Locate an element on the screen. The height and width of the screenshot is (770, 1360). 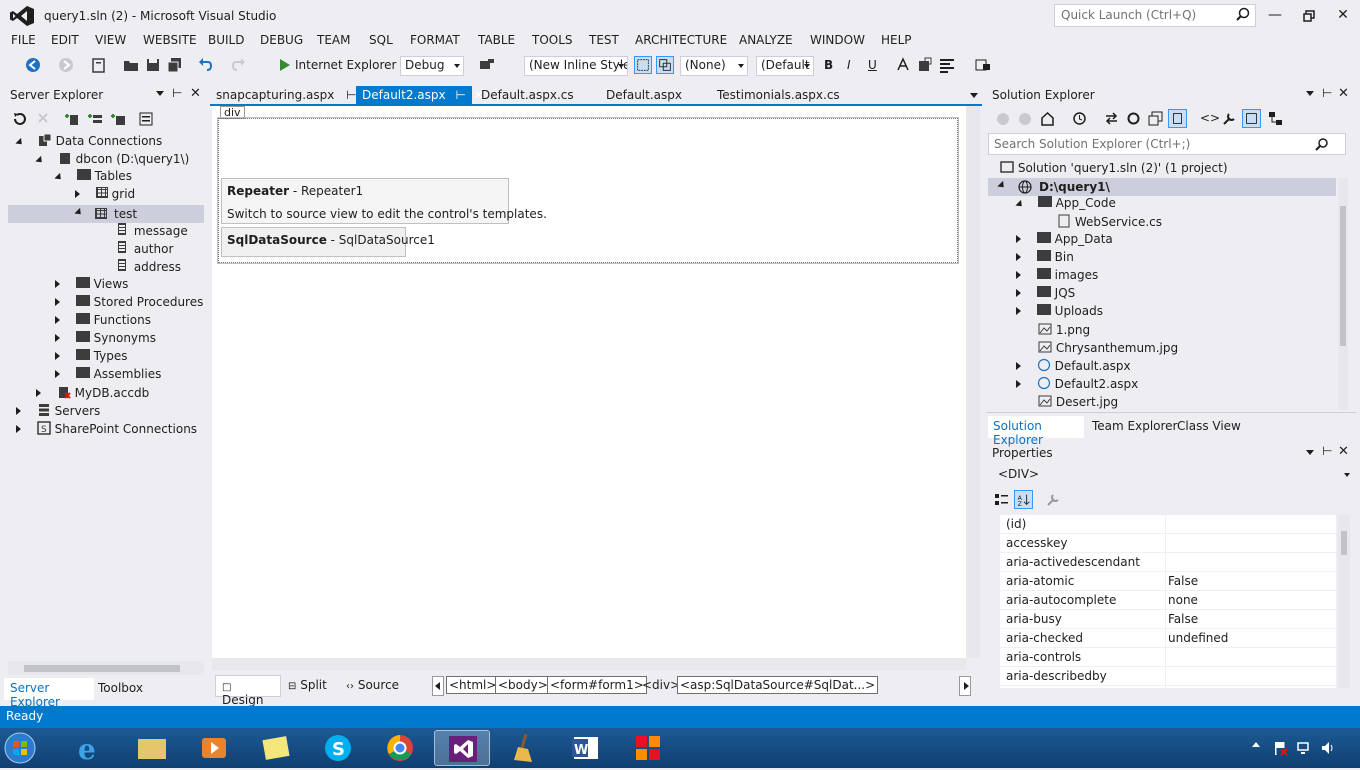
menu-build: BUILD is located at coordinates (226, 40).